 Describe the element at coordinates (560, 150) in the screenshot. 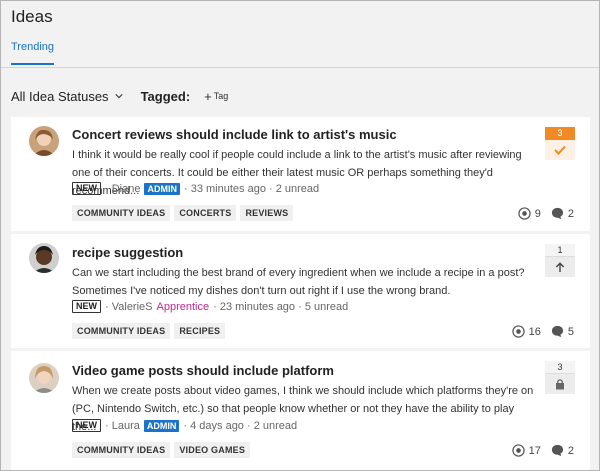

I see `checkmark-icon` at that location.